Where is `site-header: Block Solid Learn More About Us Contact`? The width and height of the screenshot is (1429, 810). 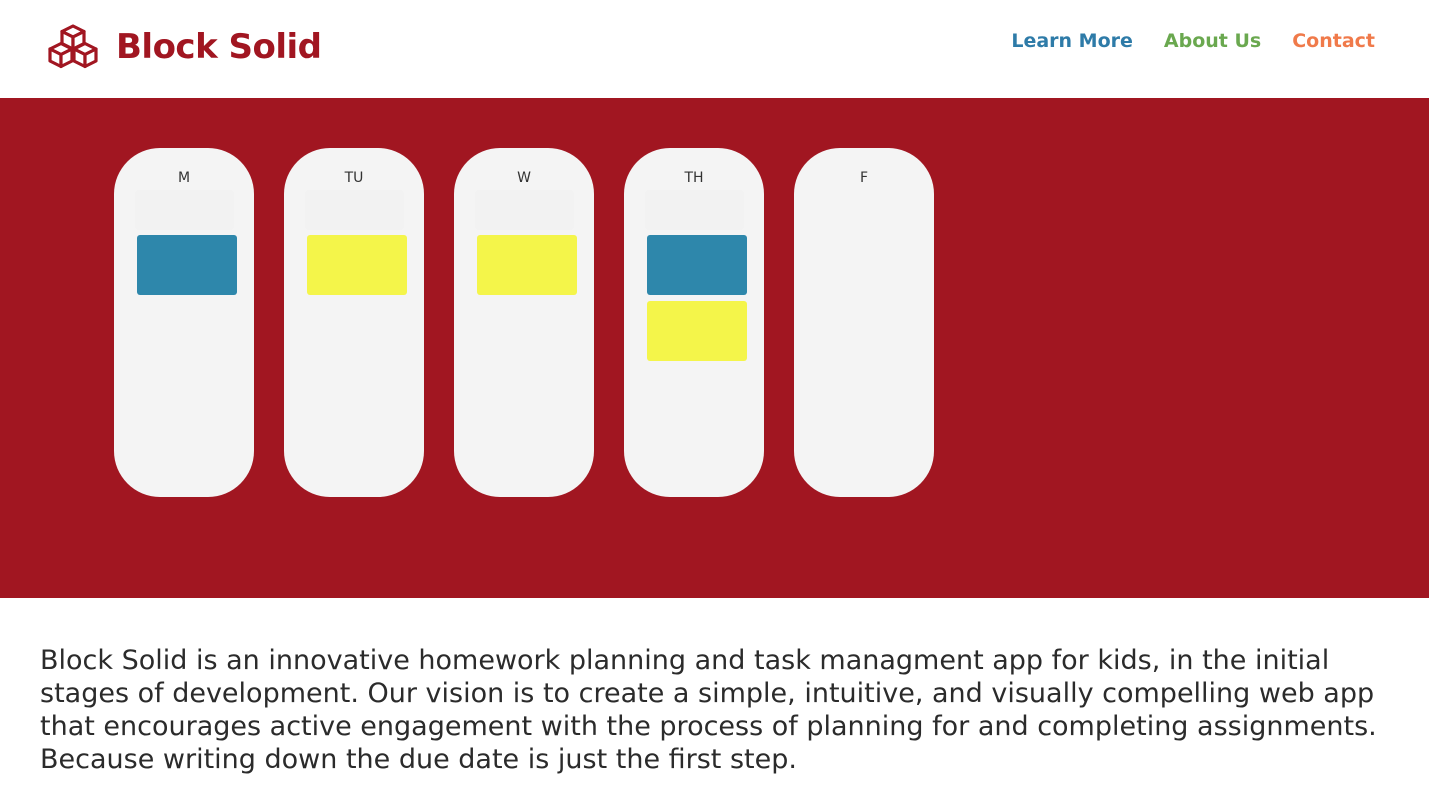
site-header: Block Solid Learn More About Us Contact is located at coordinates (714, 49).